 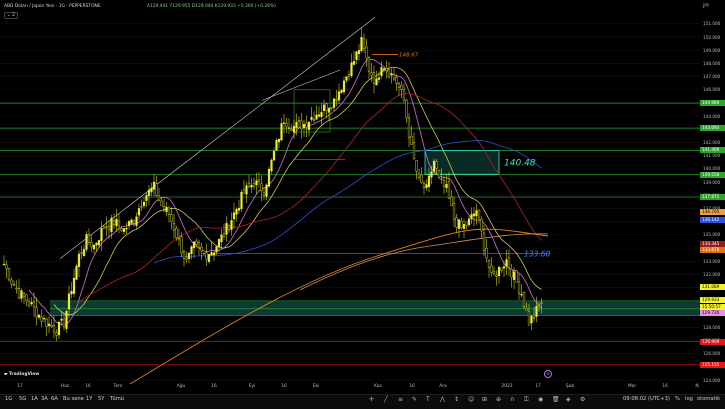 I want to click on price-axis-label: 135.000, so click(x=712, y=235).